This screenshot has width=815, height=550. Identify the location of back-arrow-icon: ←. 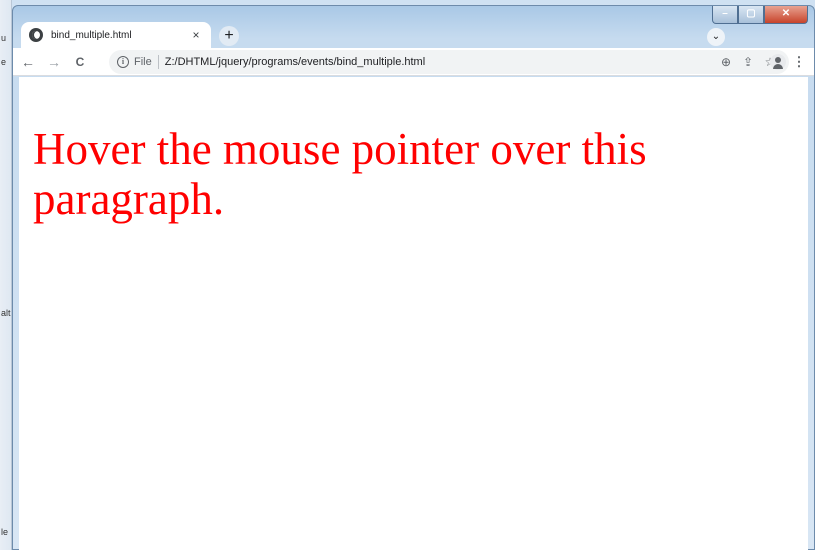
(28, 62).